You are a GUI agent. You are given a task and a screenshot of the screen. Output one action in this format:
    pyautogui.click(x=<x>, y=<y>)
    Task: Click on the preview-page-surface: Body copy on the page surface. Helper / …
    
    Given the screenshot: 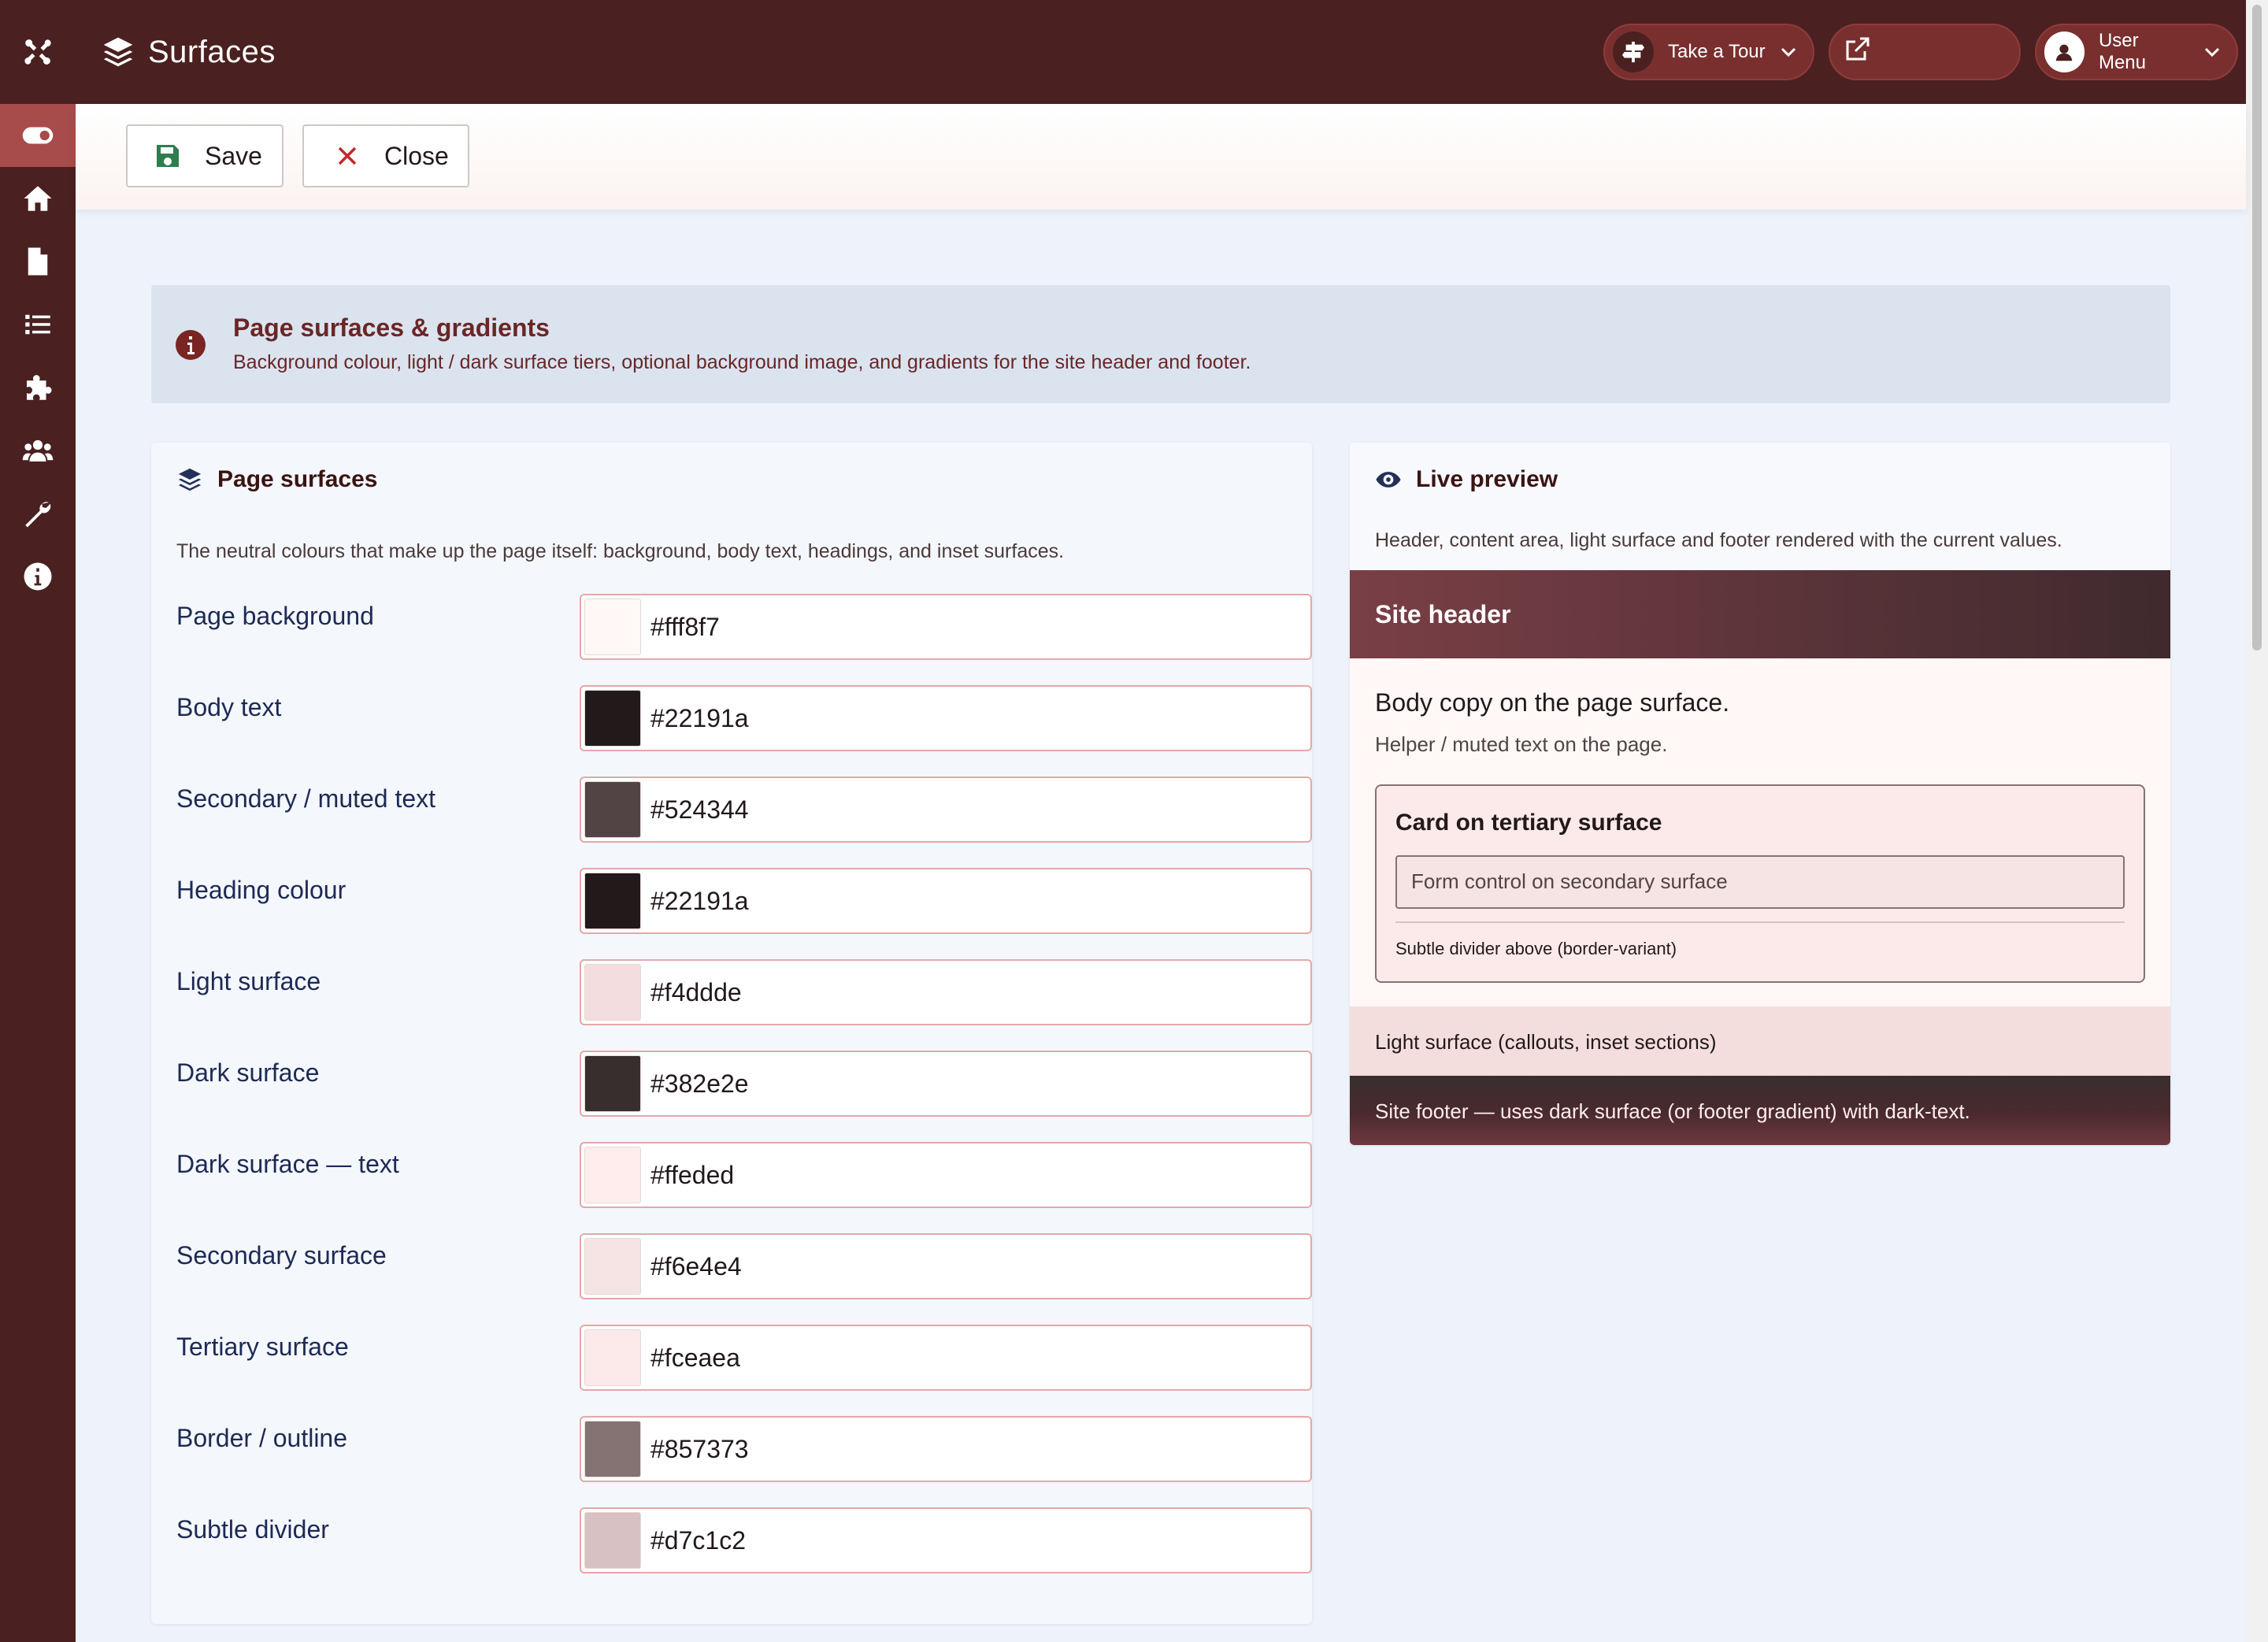 What is the action you would take?
    pyautogui.click(x=1760, y=832)
    